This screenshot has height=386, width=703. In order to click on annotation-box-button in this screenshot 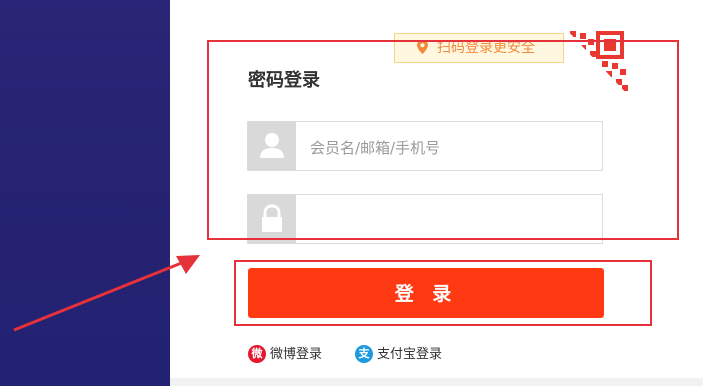, I will do `click(443, 293)`.